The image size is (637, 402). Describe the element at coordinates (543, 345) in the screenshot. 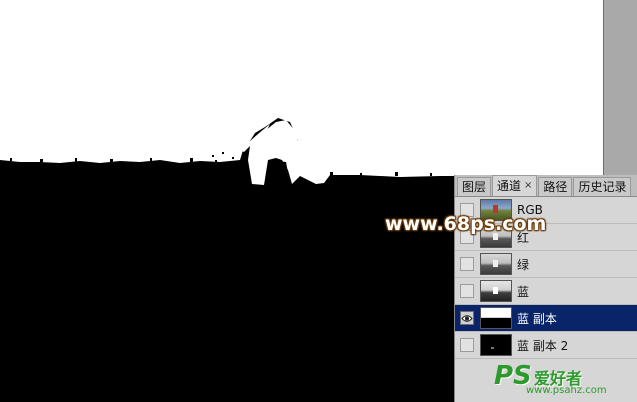

I see `channel-label: 蓝 副本 2` at that location.